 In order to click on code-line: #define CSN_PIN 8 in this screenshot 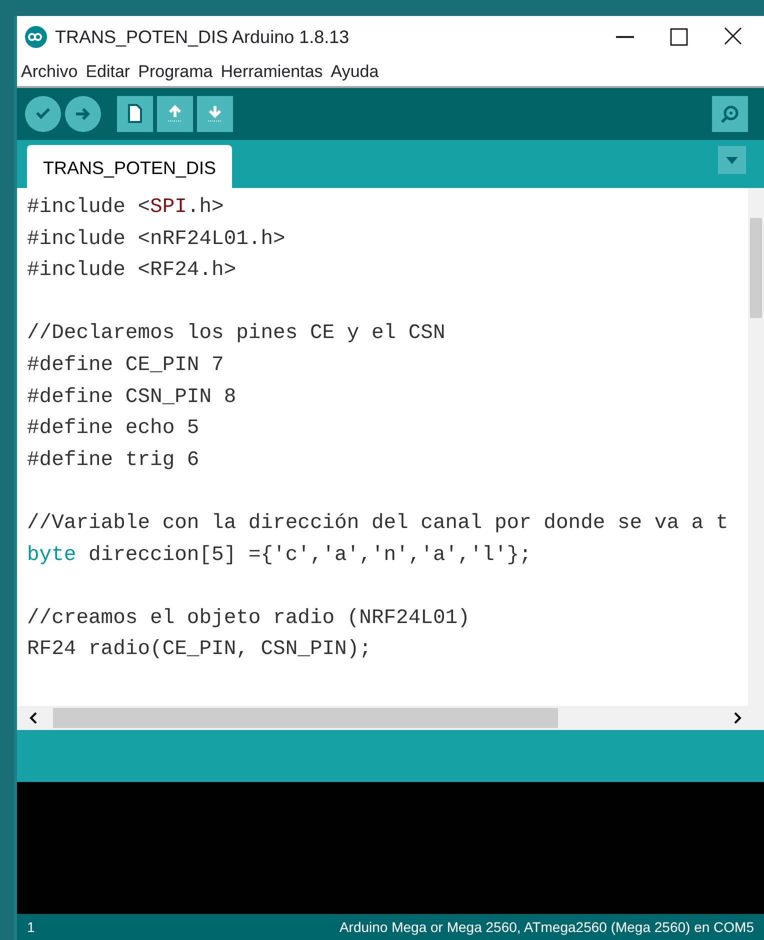, I will do `click(132, 397)`.